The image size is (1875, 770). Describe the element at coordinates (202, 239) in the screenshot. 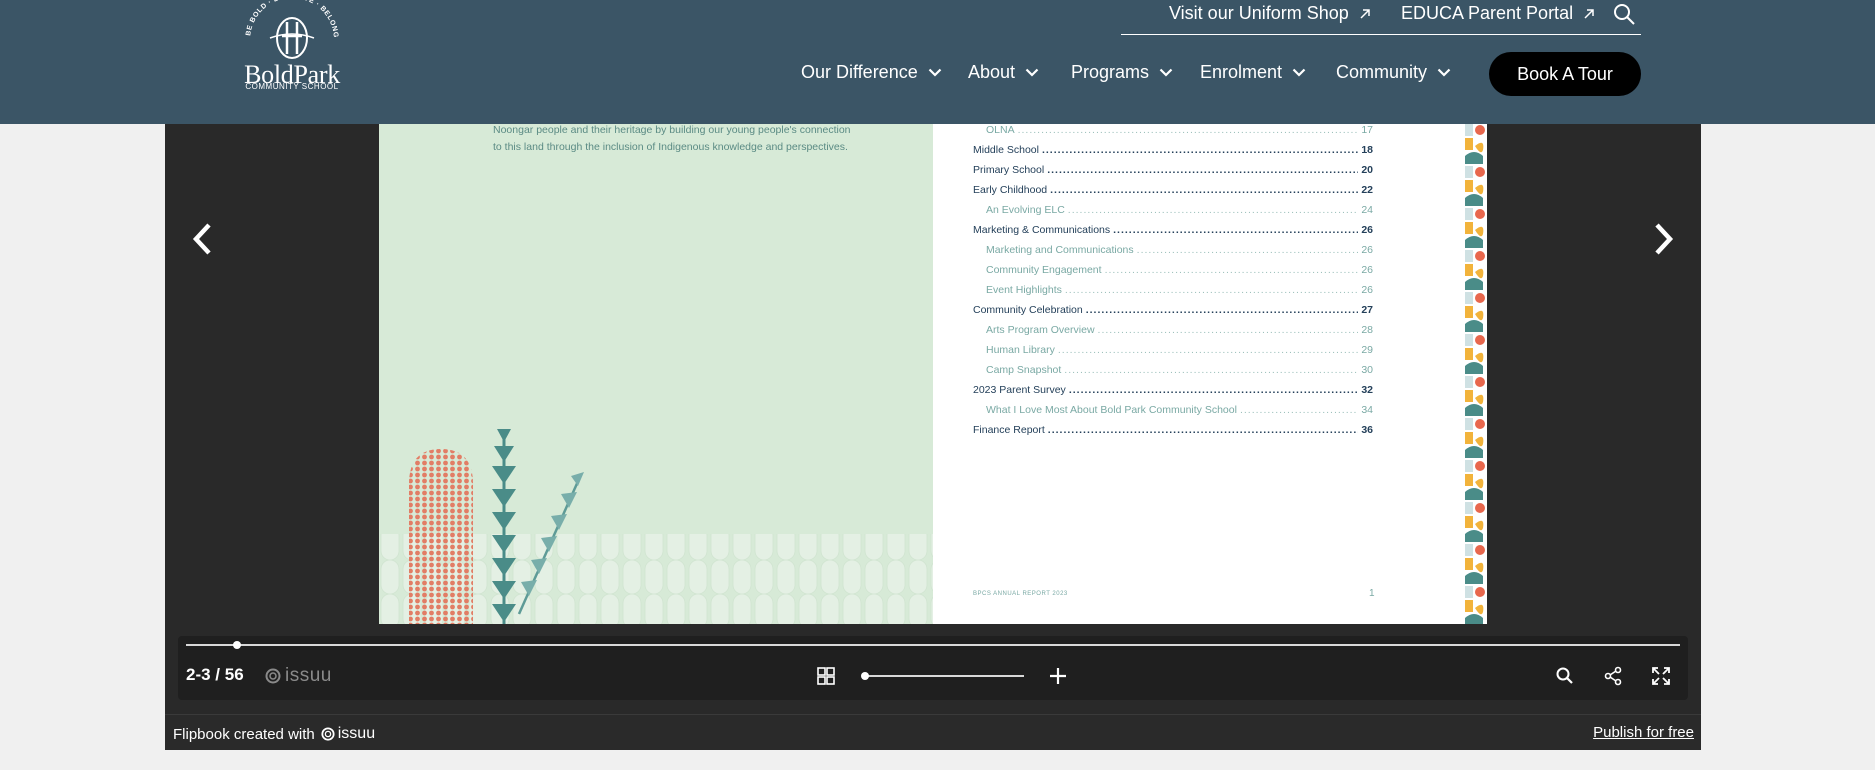

I see `previous-page-arrow` at that location.